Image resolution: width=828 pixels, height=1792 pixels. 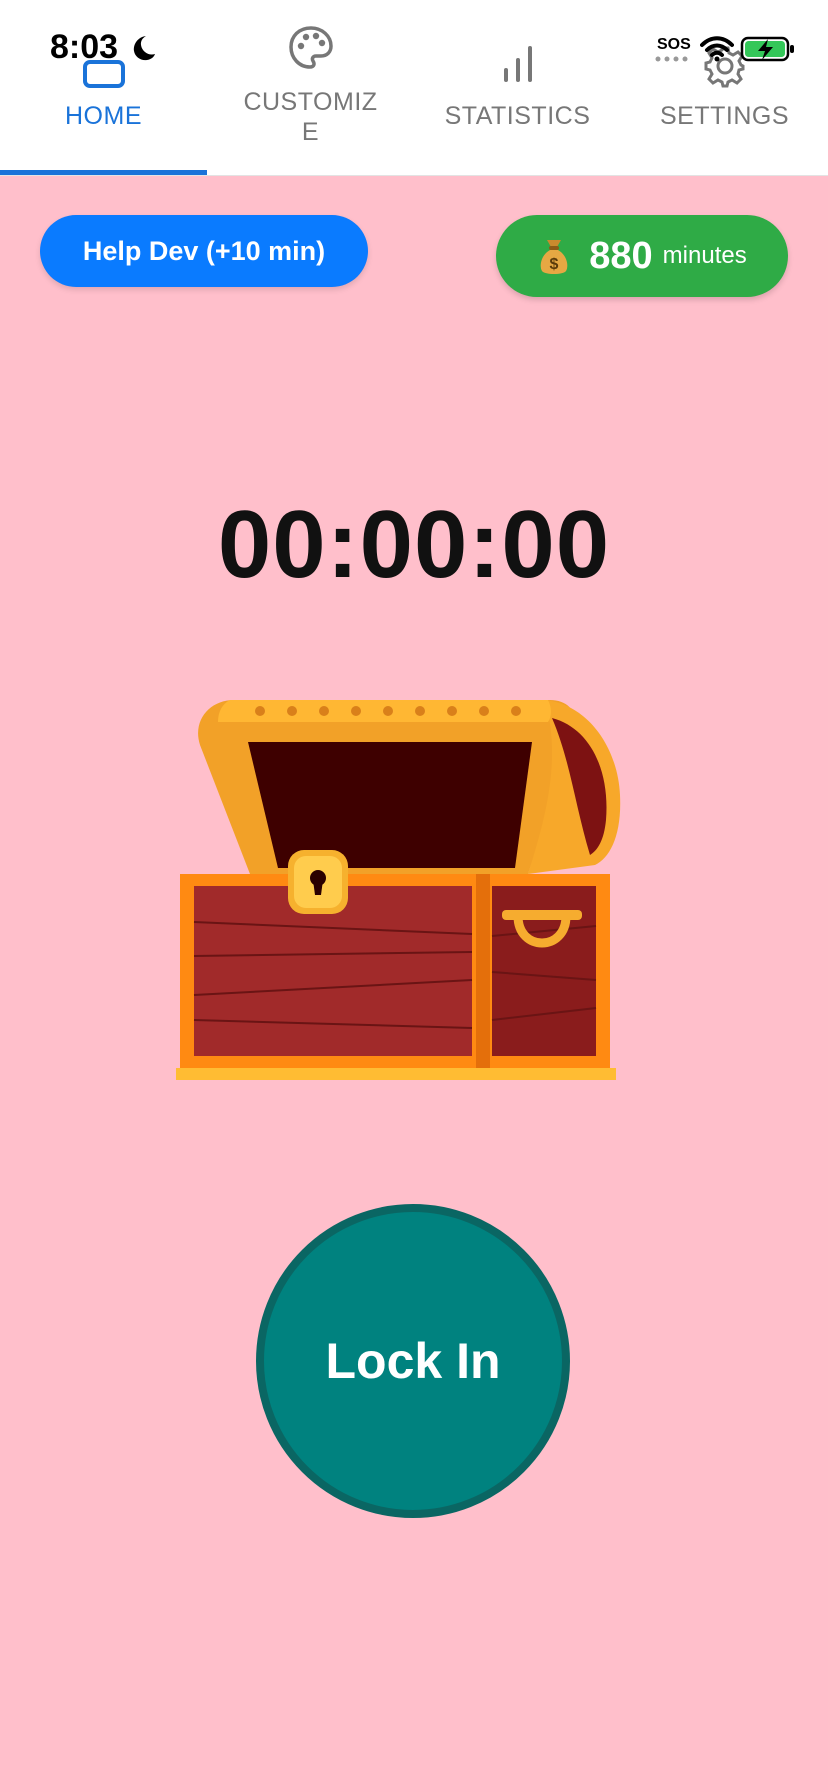 What do you see at coordinates (204, 251) in the screenshot?
I see `help-dev-button: Help Dev (+10 min)` at bounding box center [204, 251].